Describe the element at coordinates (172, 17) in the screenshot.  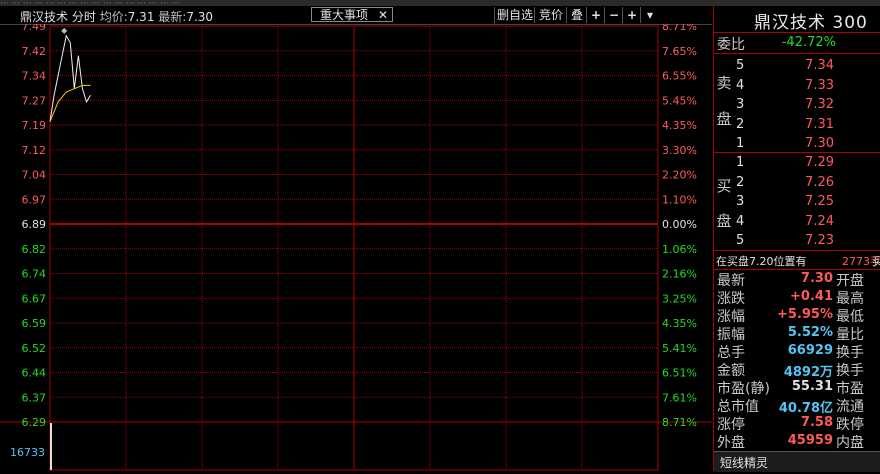
I see `latest-label: 最新:` at that location.